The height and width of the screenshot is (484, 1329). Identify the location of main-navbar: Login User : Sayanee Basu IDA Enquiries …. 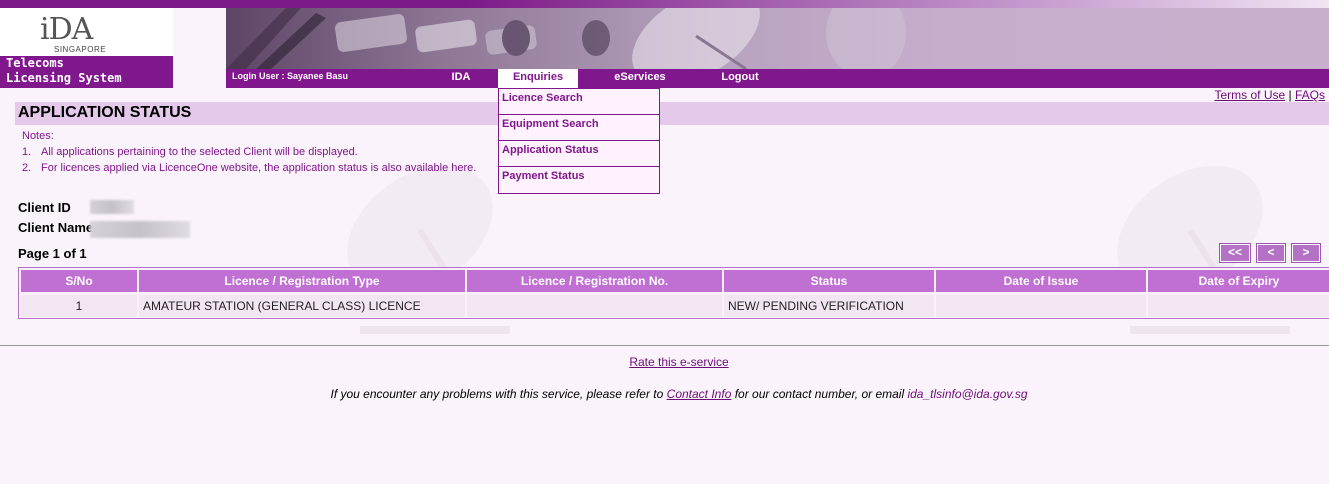
(777, 78).